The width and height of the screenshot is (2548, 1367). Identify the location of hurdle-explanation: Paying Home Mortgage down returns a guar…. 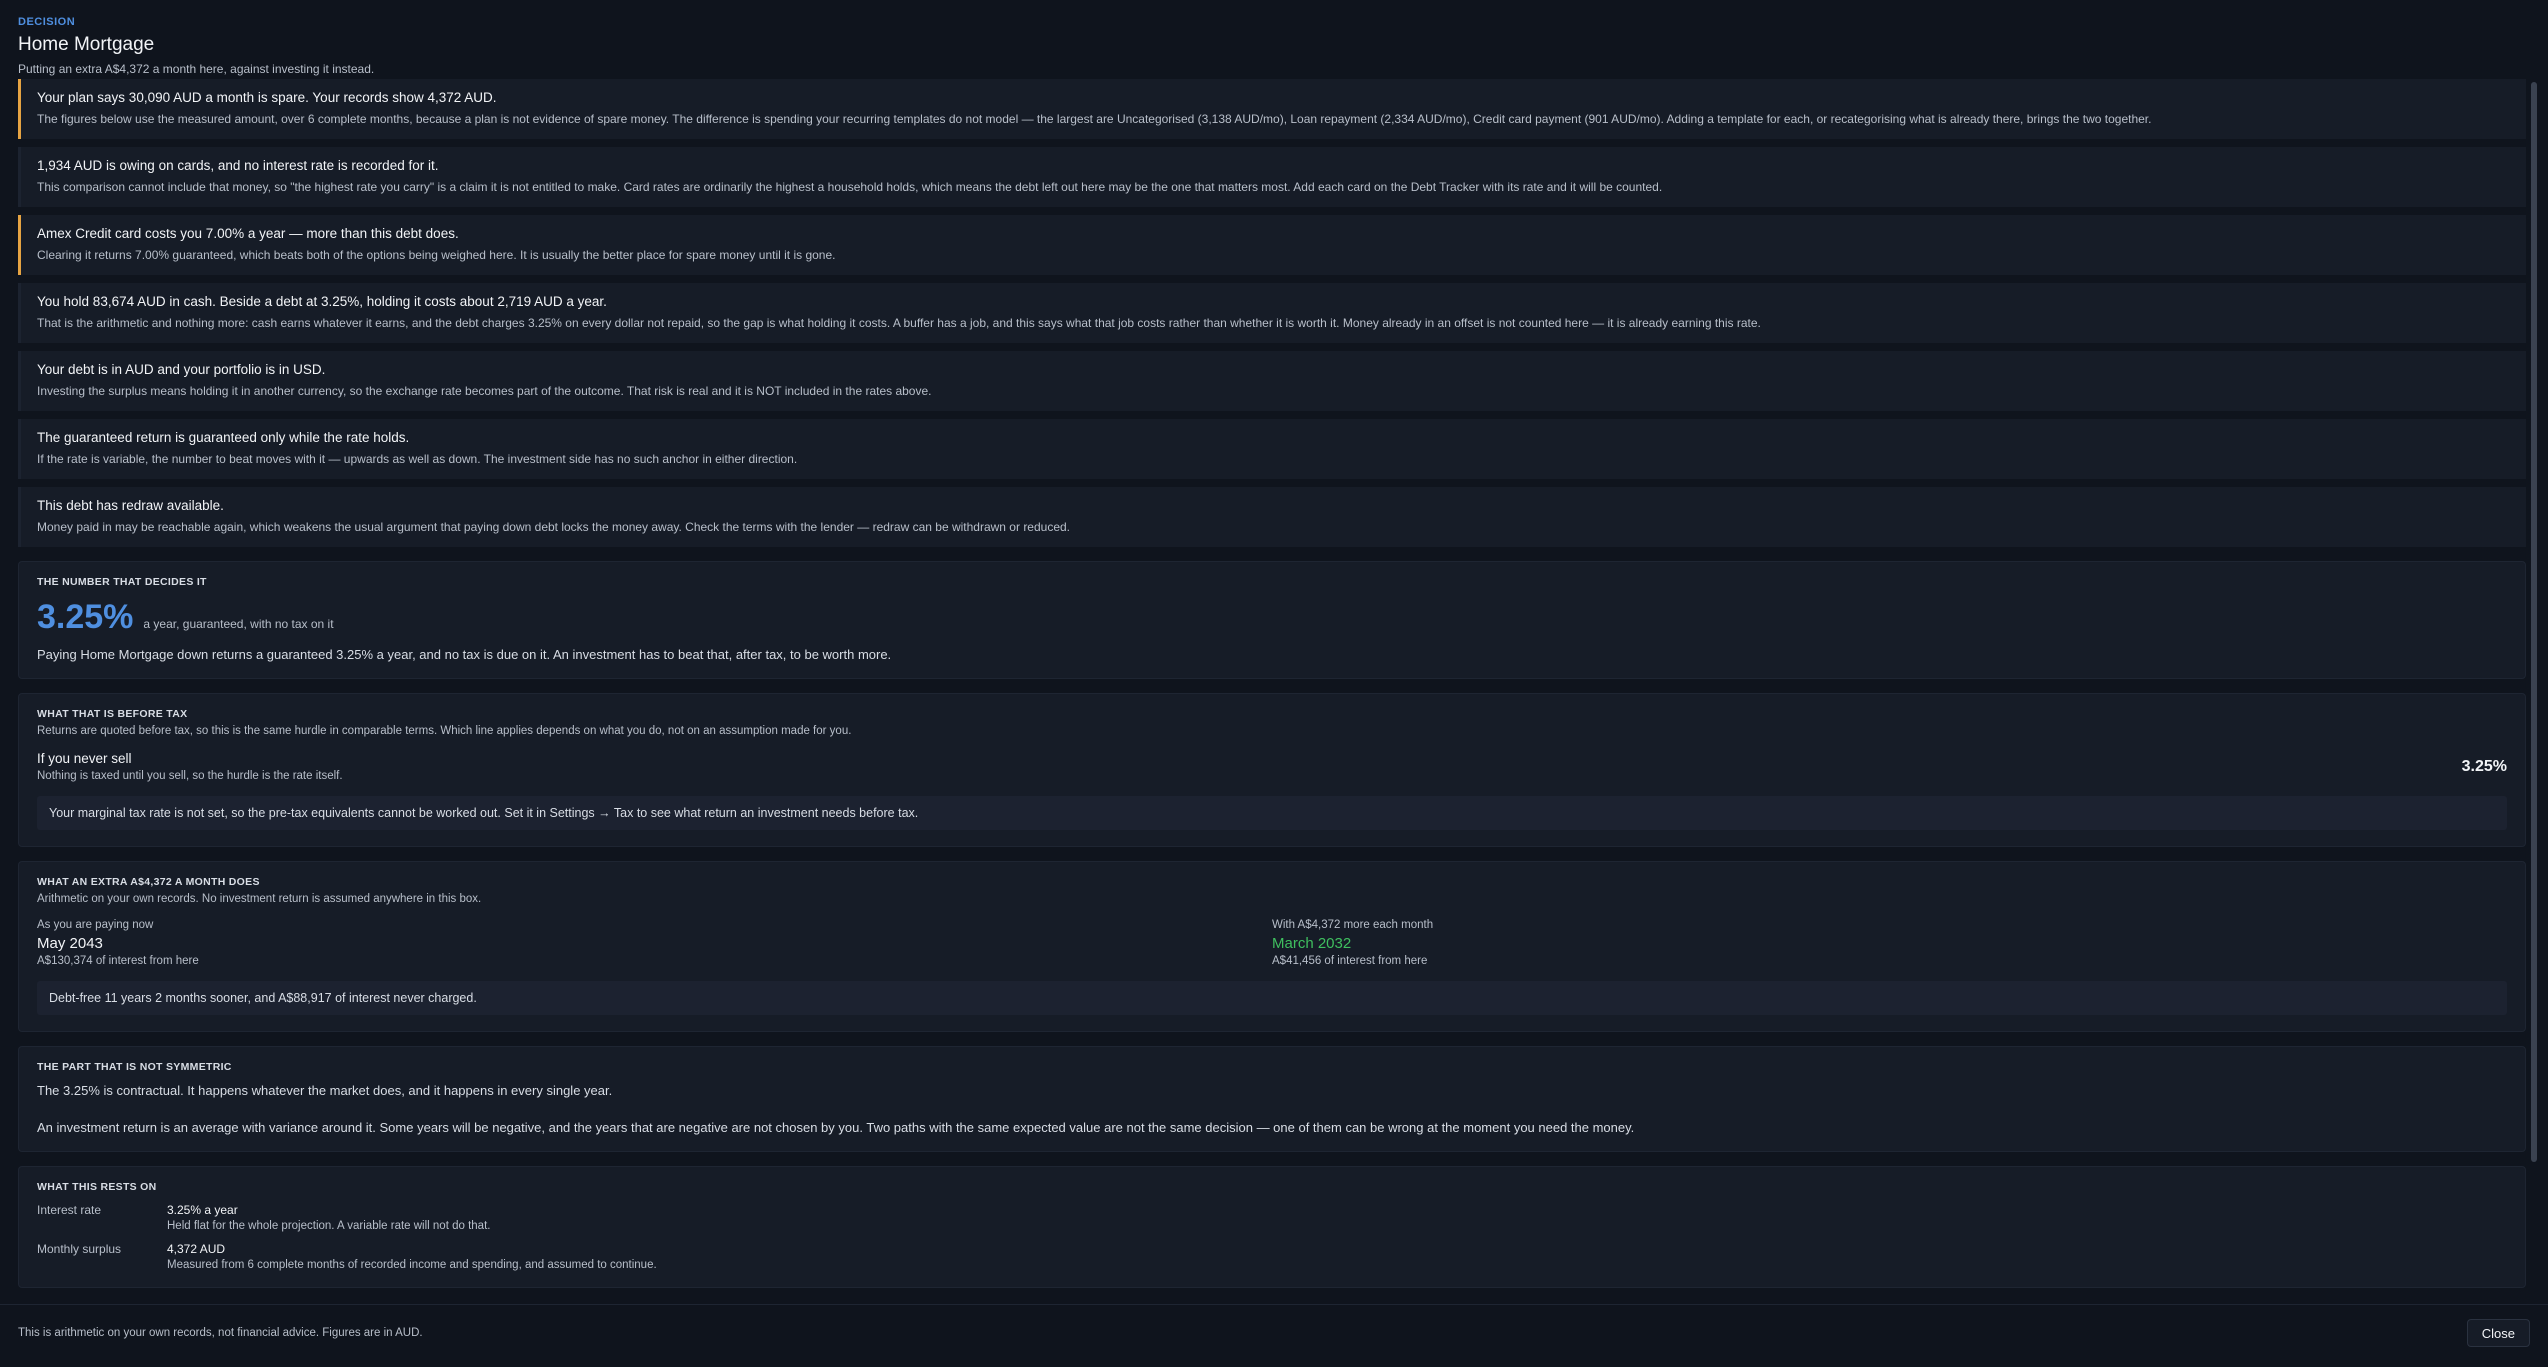
(464, 654).